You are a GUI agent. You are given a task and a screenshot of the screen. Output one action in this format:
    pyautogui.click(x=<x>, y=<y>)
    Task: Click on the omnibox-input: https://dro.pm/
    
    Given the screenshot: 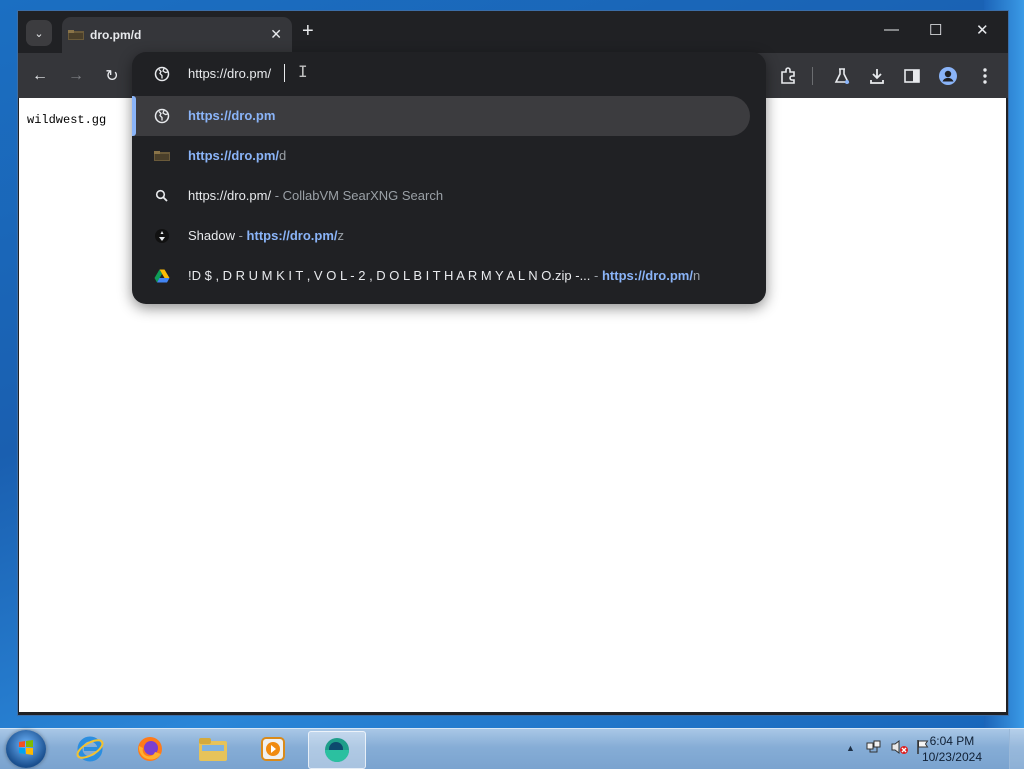 What is the action you would take?
    pyautogui.click(x=229, y=73)
    